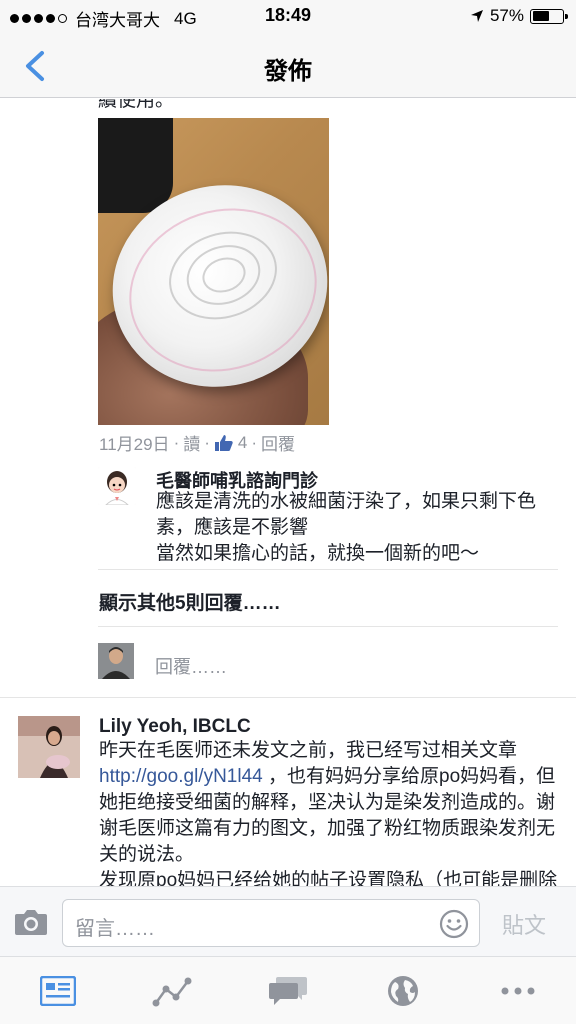 This screenshot has width=576, height=1024. I want to click on thumbs-up-icon, so click(224, 443).